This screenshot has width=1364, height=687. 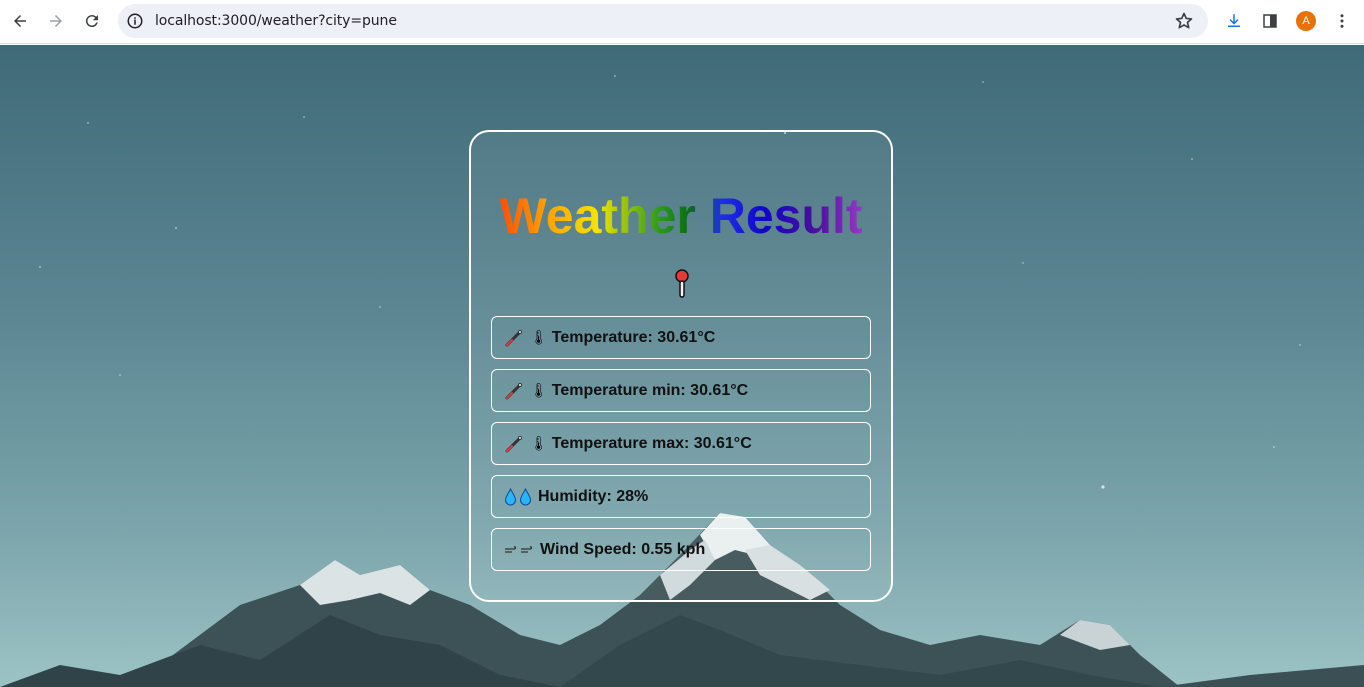 I want to click on arrow-right-icon, so click(x=56, y=21).